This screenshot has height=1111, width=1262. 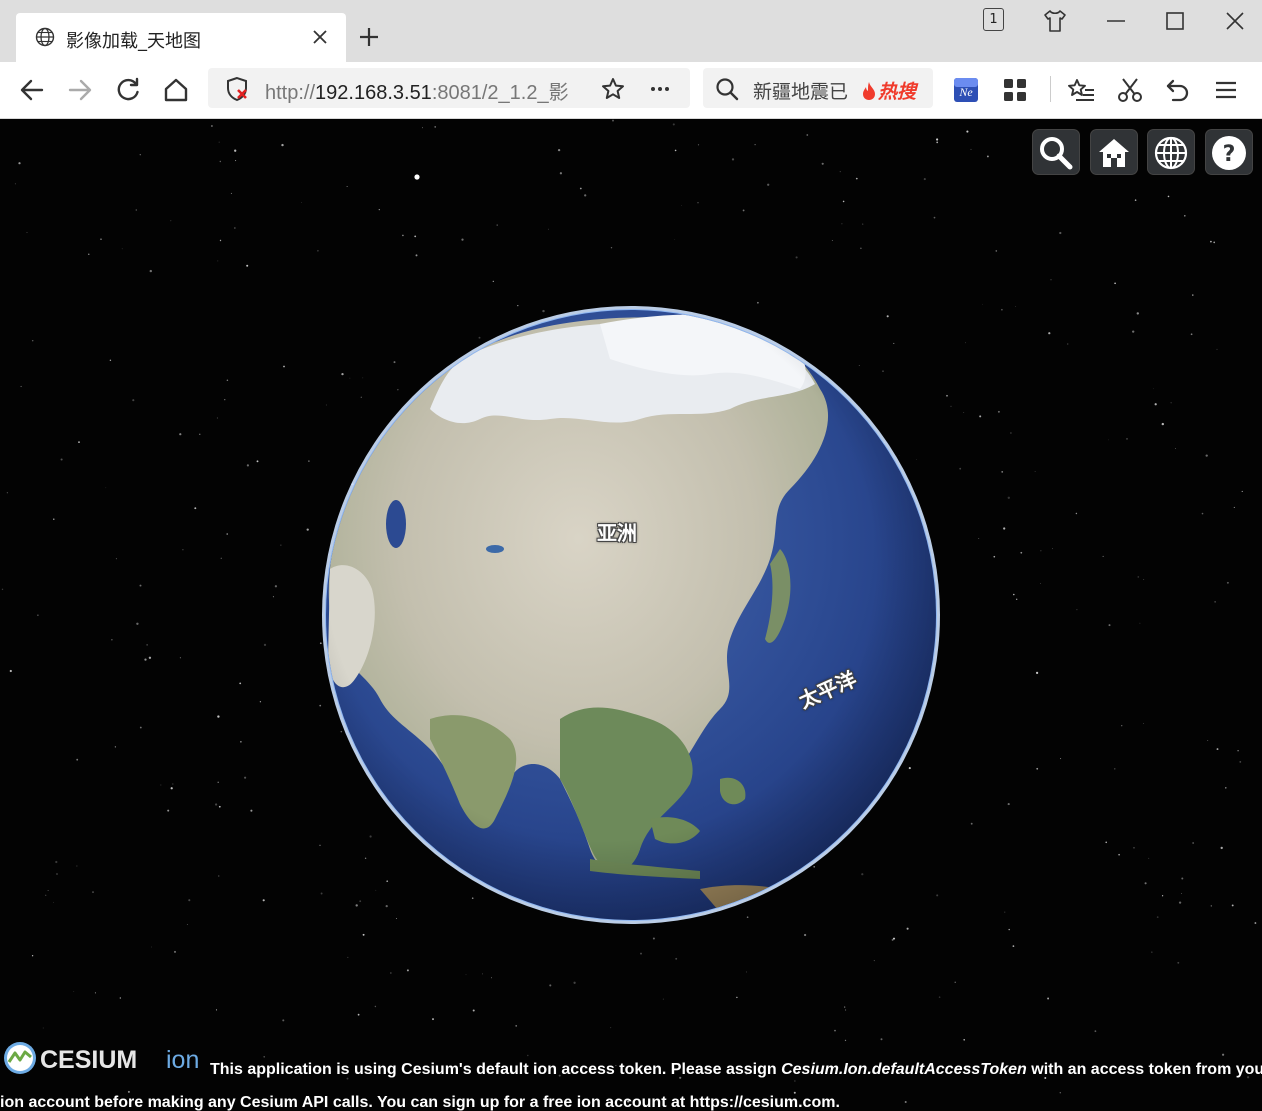 What do you see at coordinates (88, 1060) in the screenshot?
I see `svg-text: CESIUM` at bounding box center [88, 1060].